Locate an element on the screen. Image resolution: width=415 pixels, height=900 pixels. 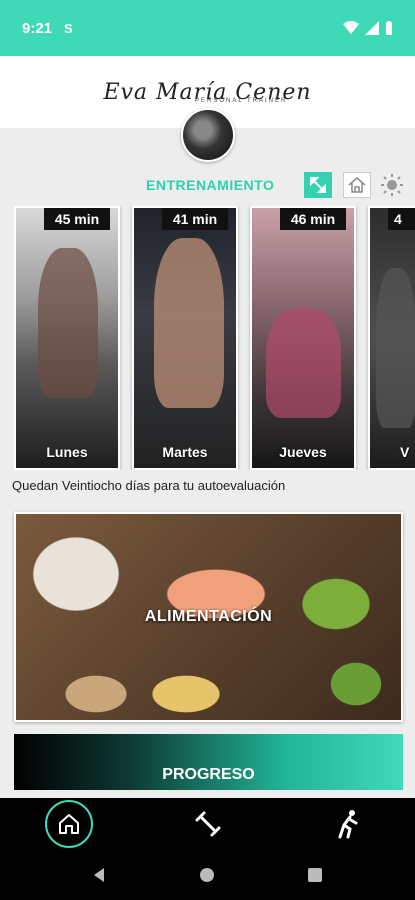
status-bar: 9:21 S is located at coordinates (207, 28).